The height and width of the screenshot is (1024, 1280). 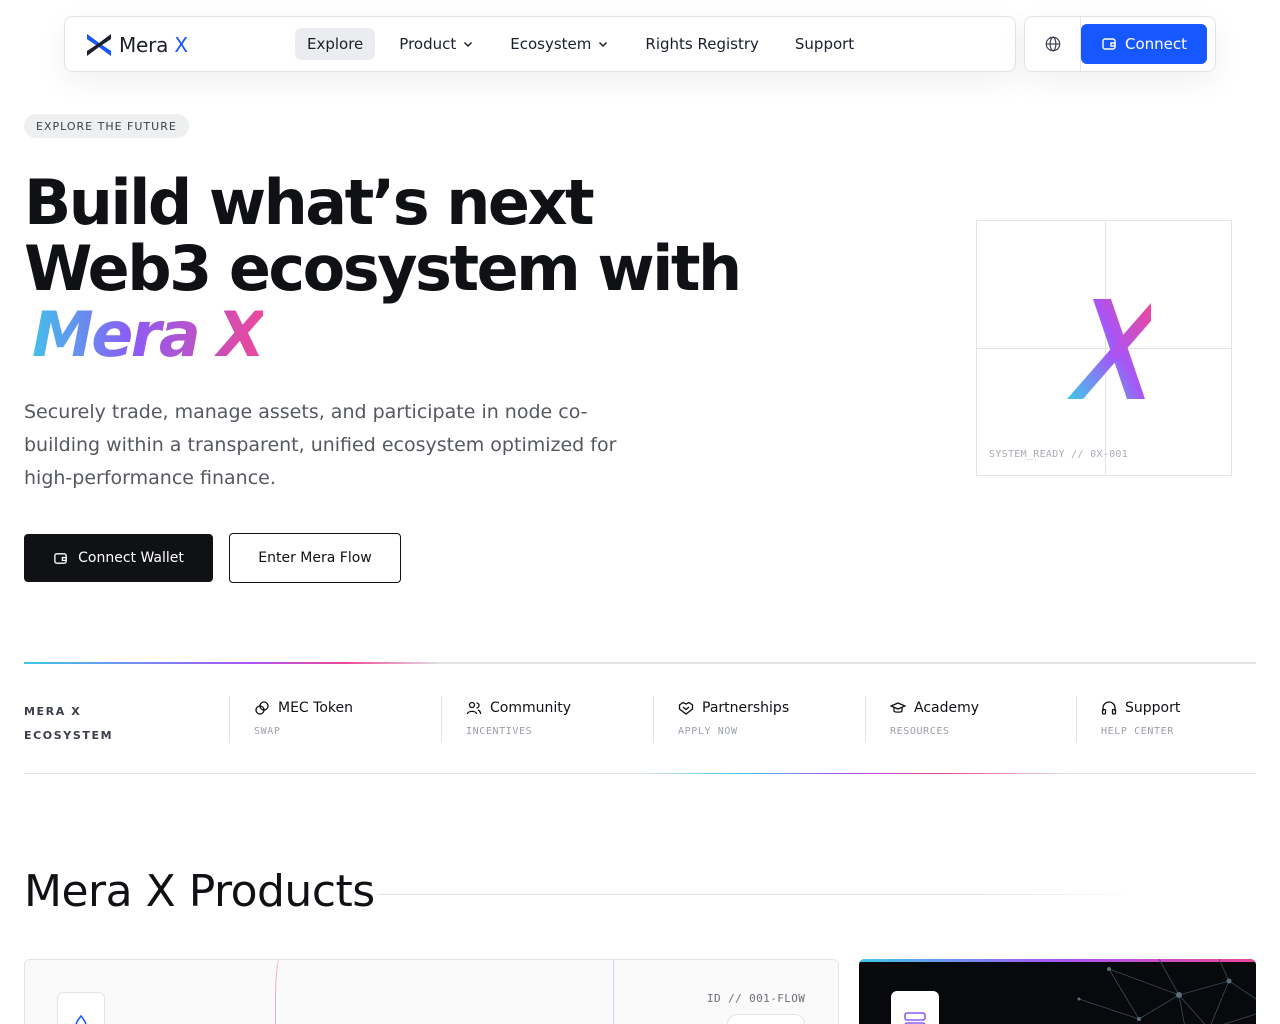 I want to click on connect-wallet-label: Connect Wallet, so click(x=131, y=558).